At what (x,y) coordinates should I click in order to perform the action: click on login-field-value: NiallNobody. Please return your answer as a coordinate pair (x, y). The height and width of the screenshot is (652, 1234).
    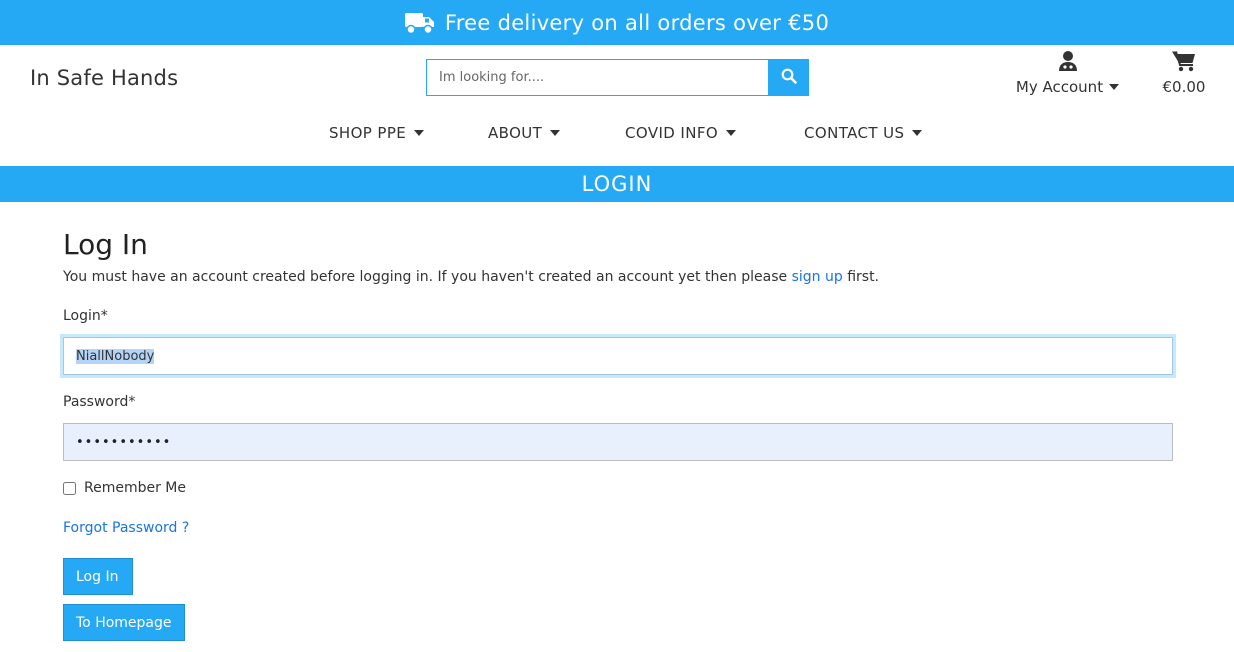
    Looking at the image, I should click on (115, 356).